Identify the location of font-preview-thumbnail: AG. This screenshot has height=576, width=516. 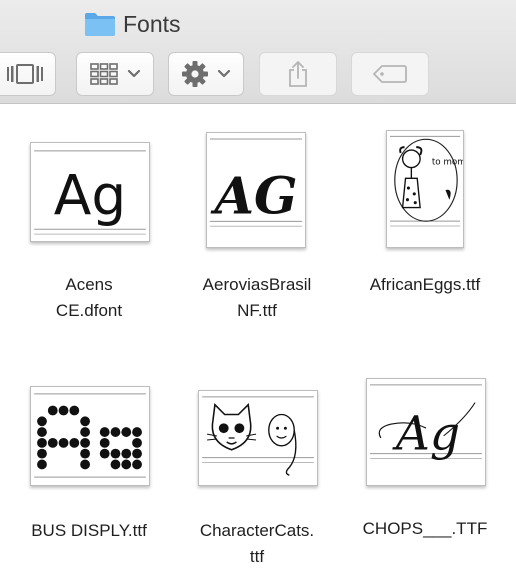
(256, 190).